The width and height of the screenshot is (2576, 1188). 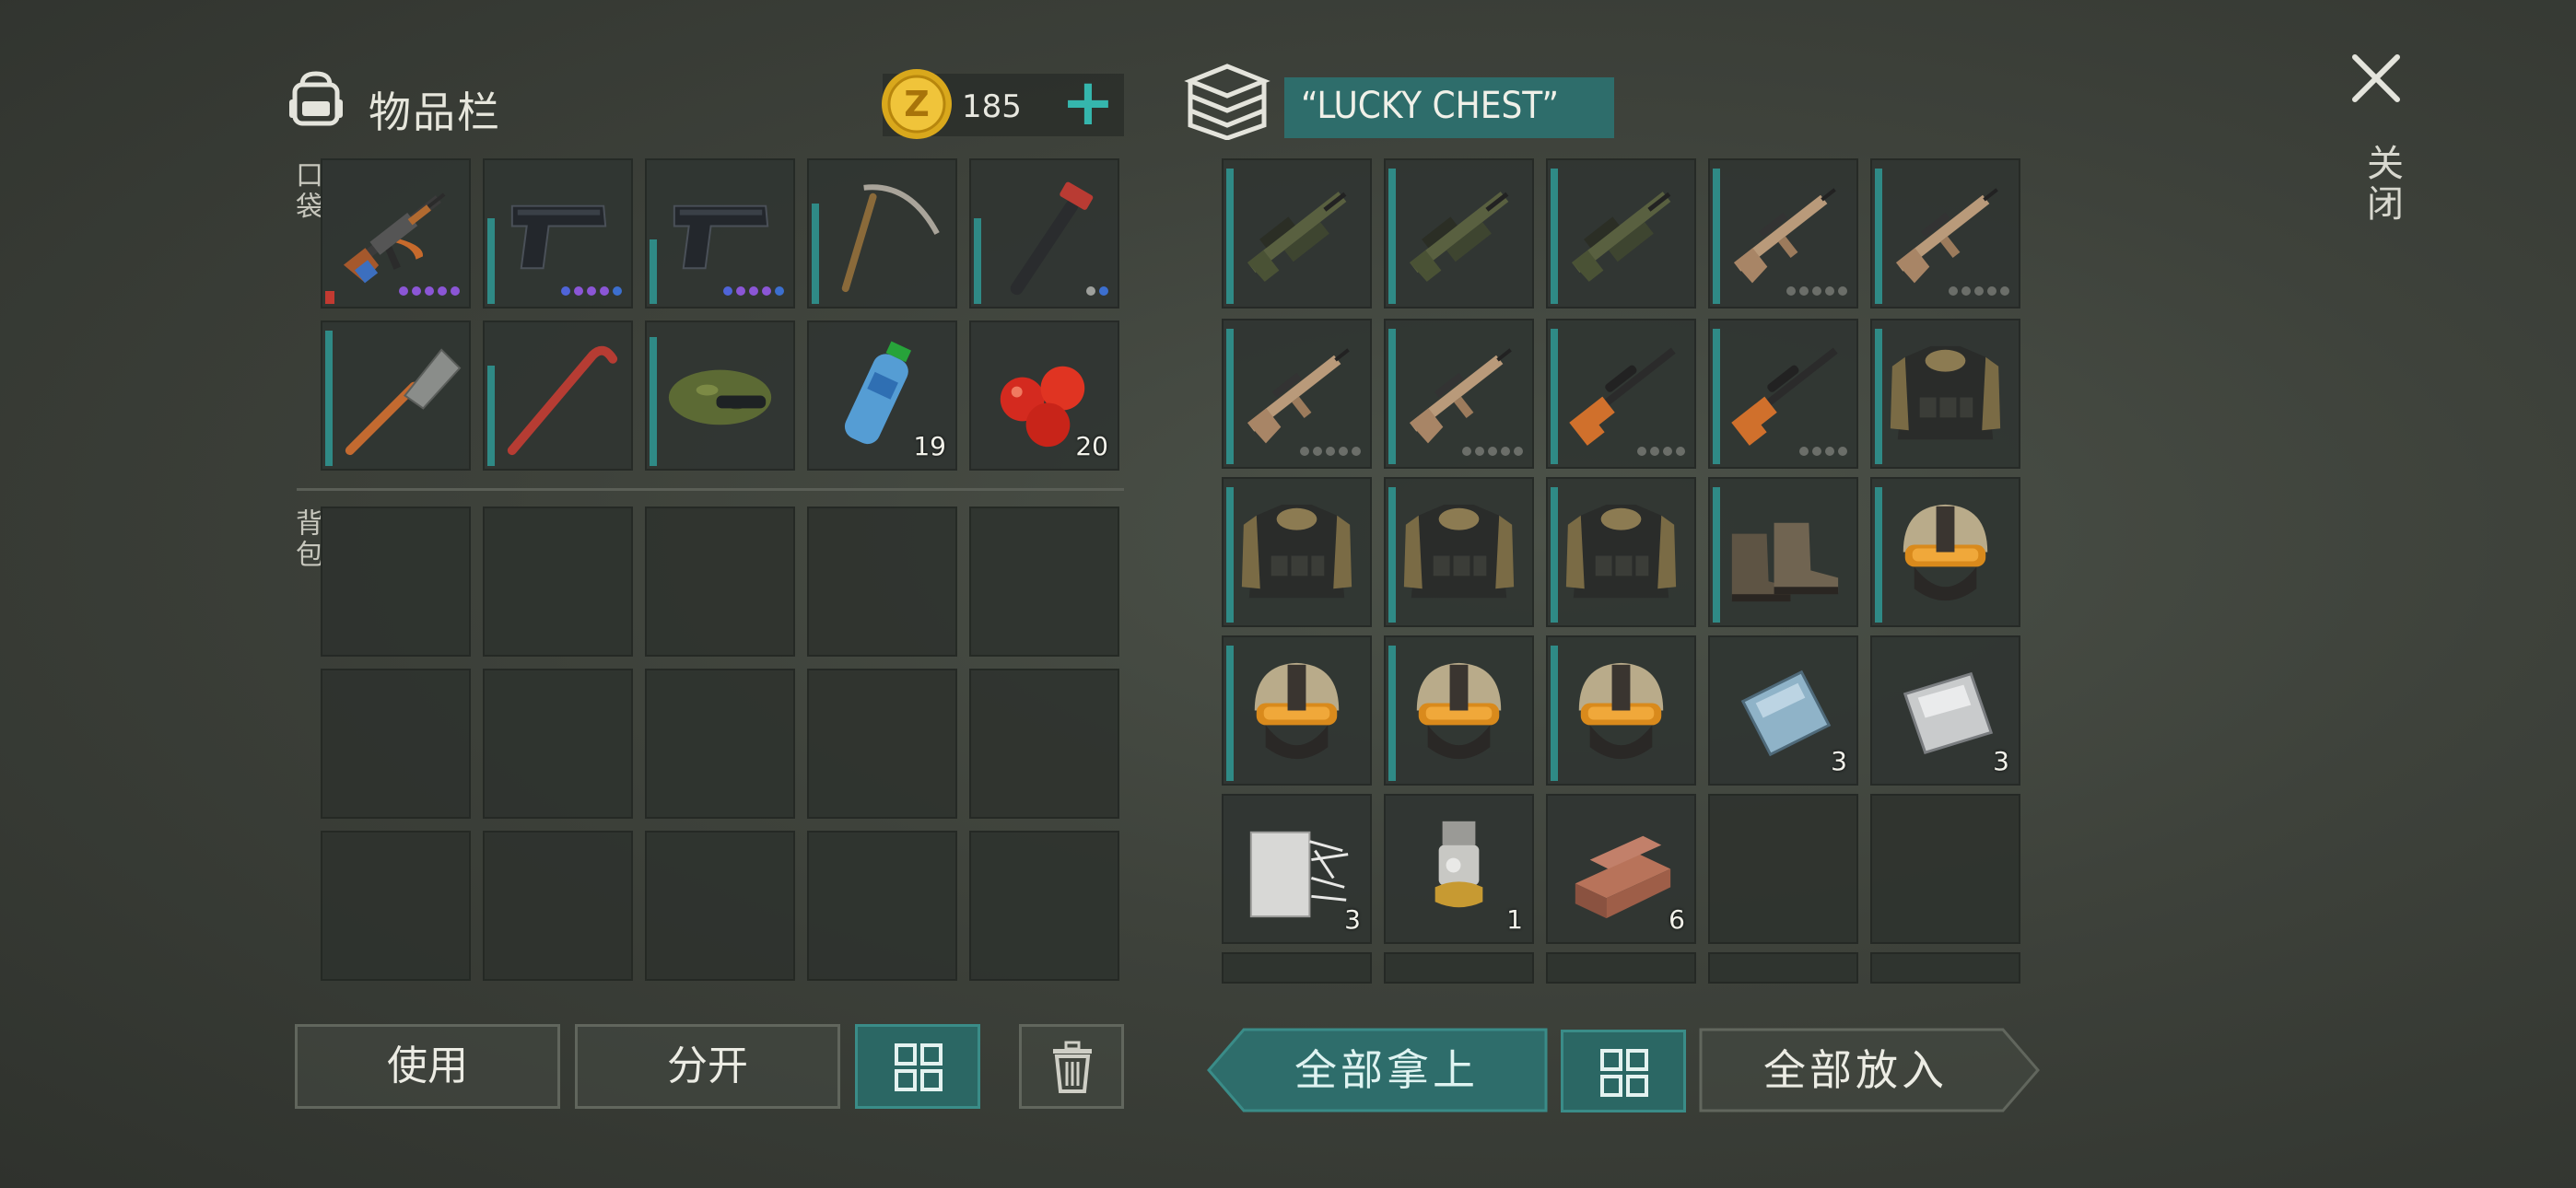 I want to click on chest-slot: 1, so click(x=1459, y=869).